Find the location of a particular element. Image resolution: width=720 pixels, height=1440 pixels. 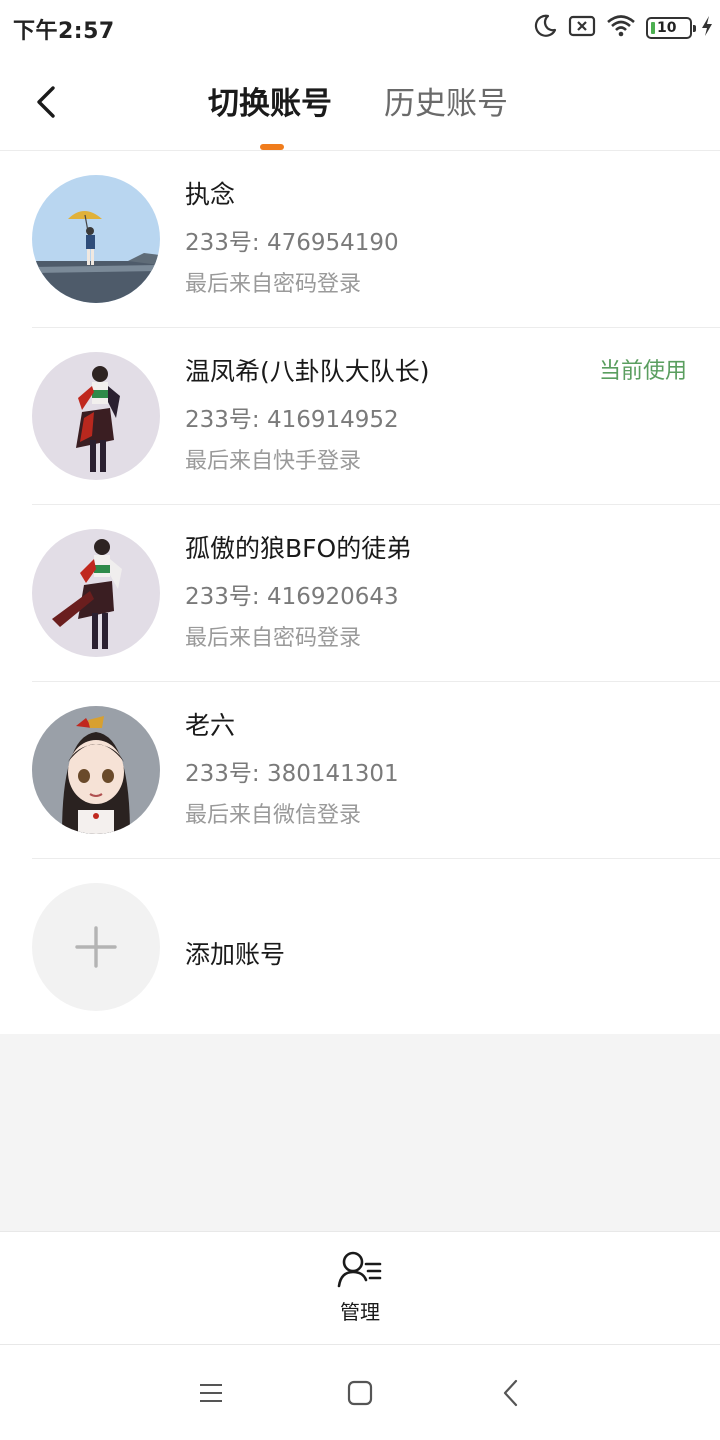

chevron-left-icon is located at coordinates (46, 102).